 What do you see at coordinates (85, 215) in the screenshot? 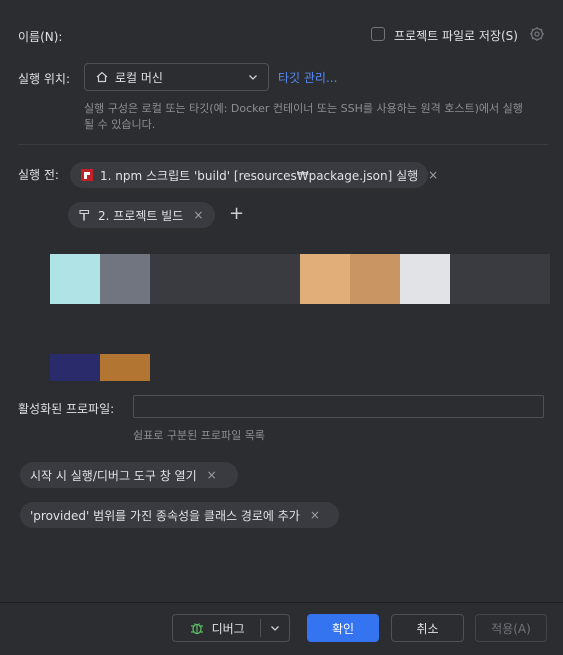
I see `hammer-icon` at bounding box center [85, 215].